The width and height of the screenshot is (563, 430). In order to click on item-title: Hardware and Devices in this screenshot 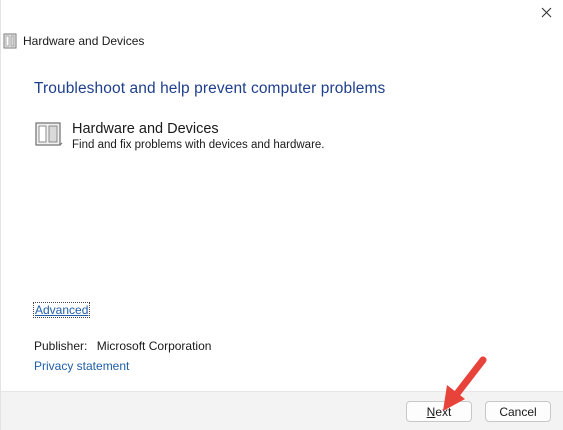, I will do `click(145, 129)`.